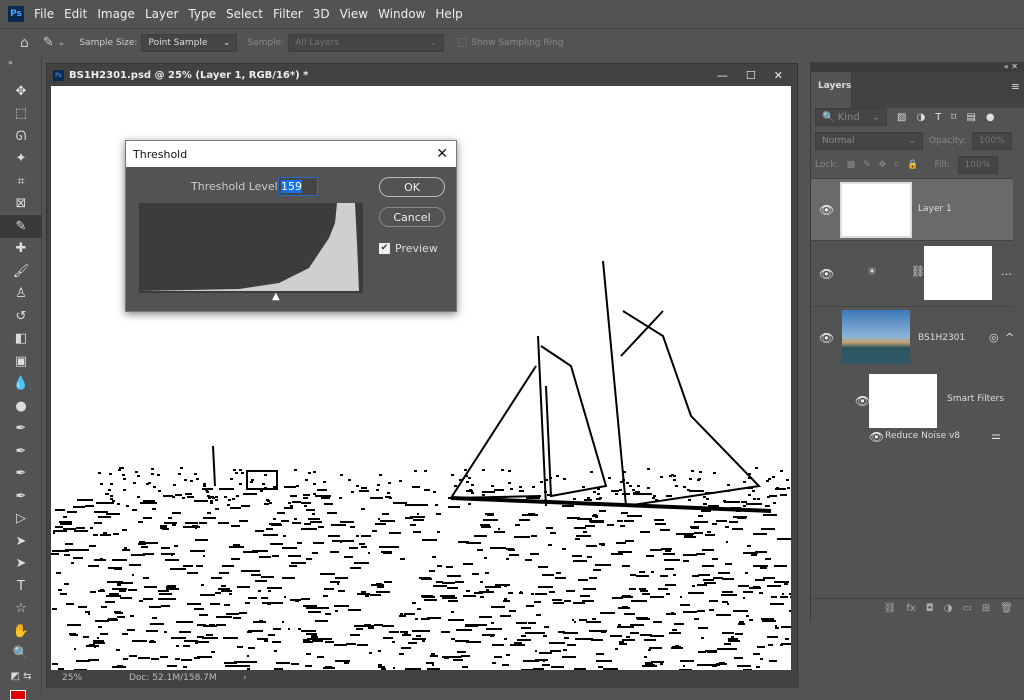 The height and width of the screenshot is (700, 1024). Describe the element at coordinates (912, 339) in the screenshot. I see `layer-row-bs1h2301: 👁 BS1H2301 ◎ ^` at that location.